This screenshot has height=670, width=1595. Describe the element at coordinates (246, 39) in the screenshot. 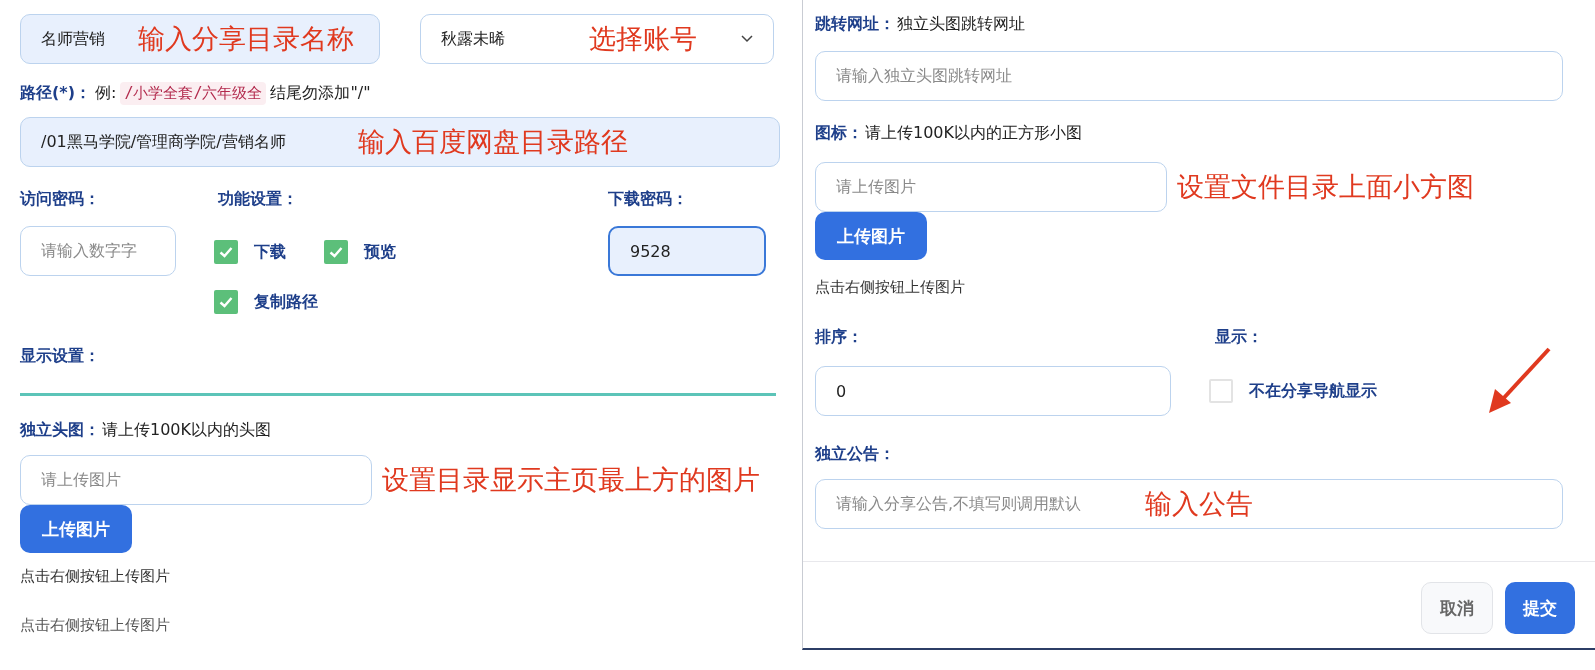

I see `annotation-text: 输入分享目录名称` at that location.